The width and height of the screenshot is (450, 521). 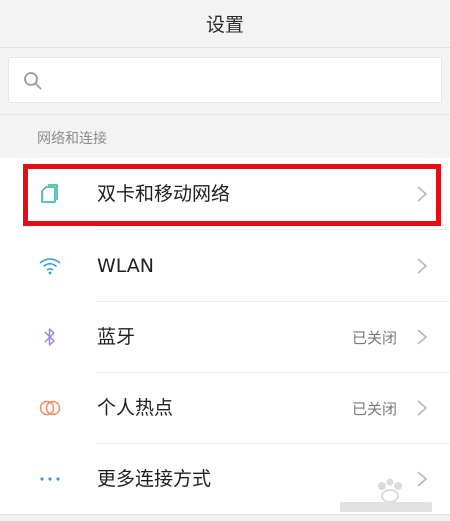 I want to click on settings-item-label: 个人热点, so click(x=135, y=408).